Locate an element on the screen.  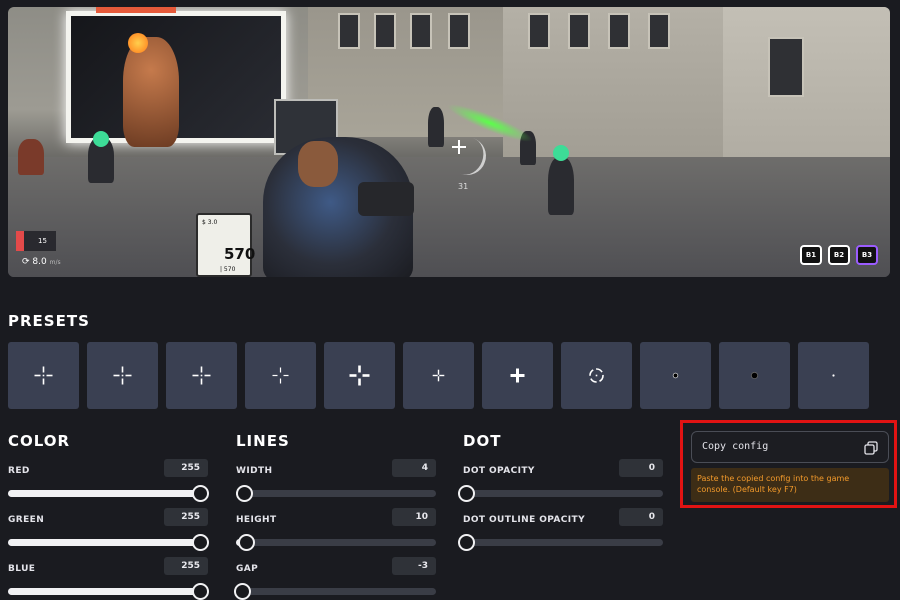
speed-readout: ⟳ 8.0 m/s is located at coordinates (41, 262).